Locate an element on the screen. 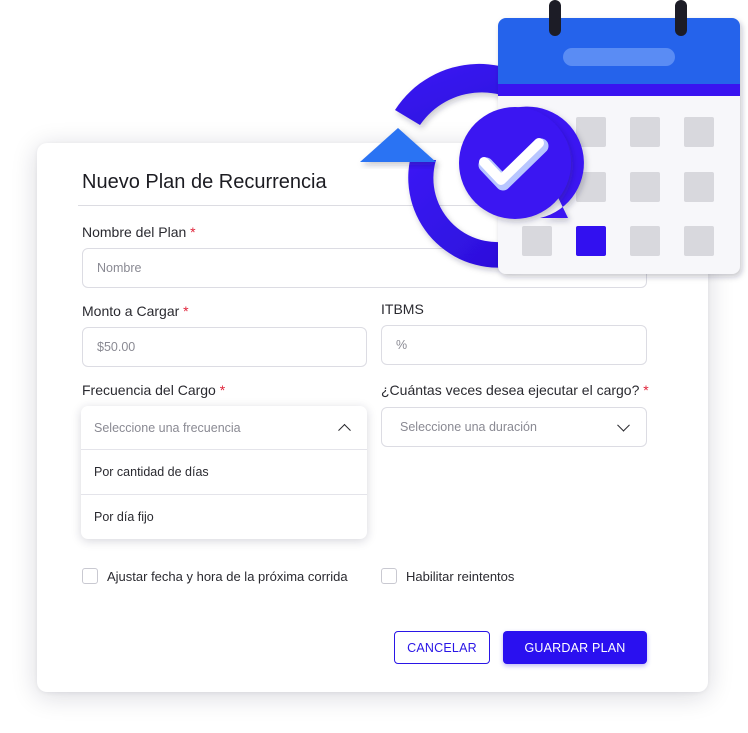 The image size is (748, 733). duration-placeholder: Seleccione una duración is located at coordinates (468, 427).